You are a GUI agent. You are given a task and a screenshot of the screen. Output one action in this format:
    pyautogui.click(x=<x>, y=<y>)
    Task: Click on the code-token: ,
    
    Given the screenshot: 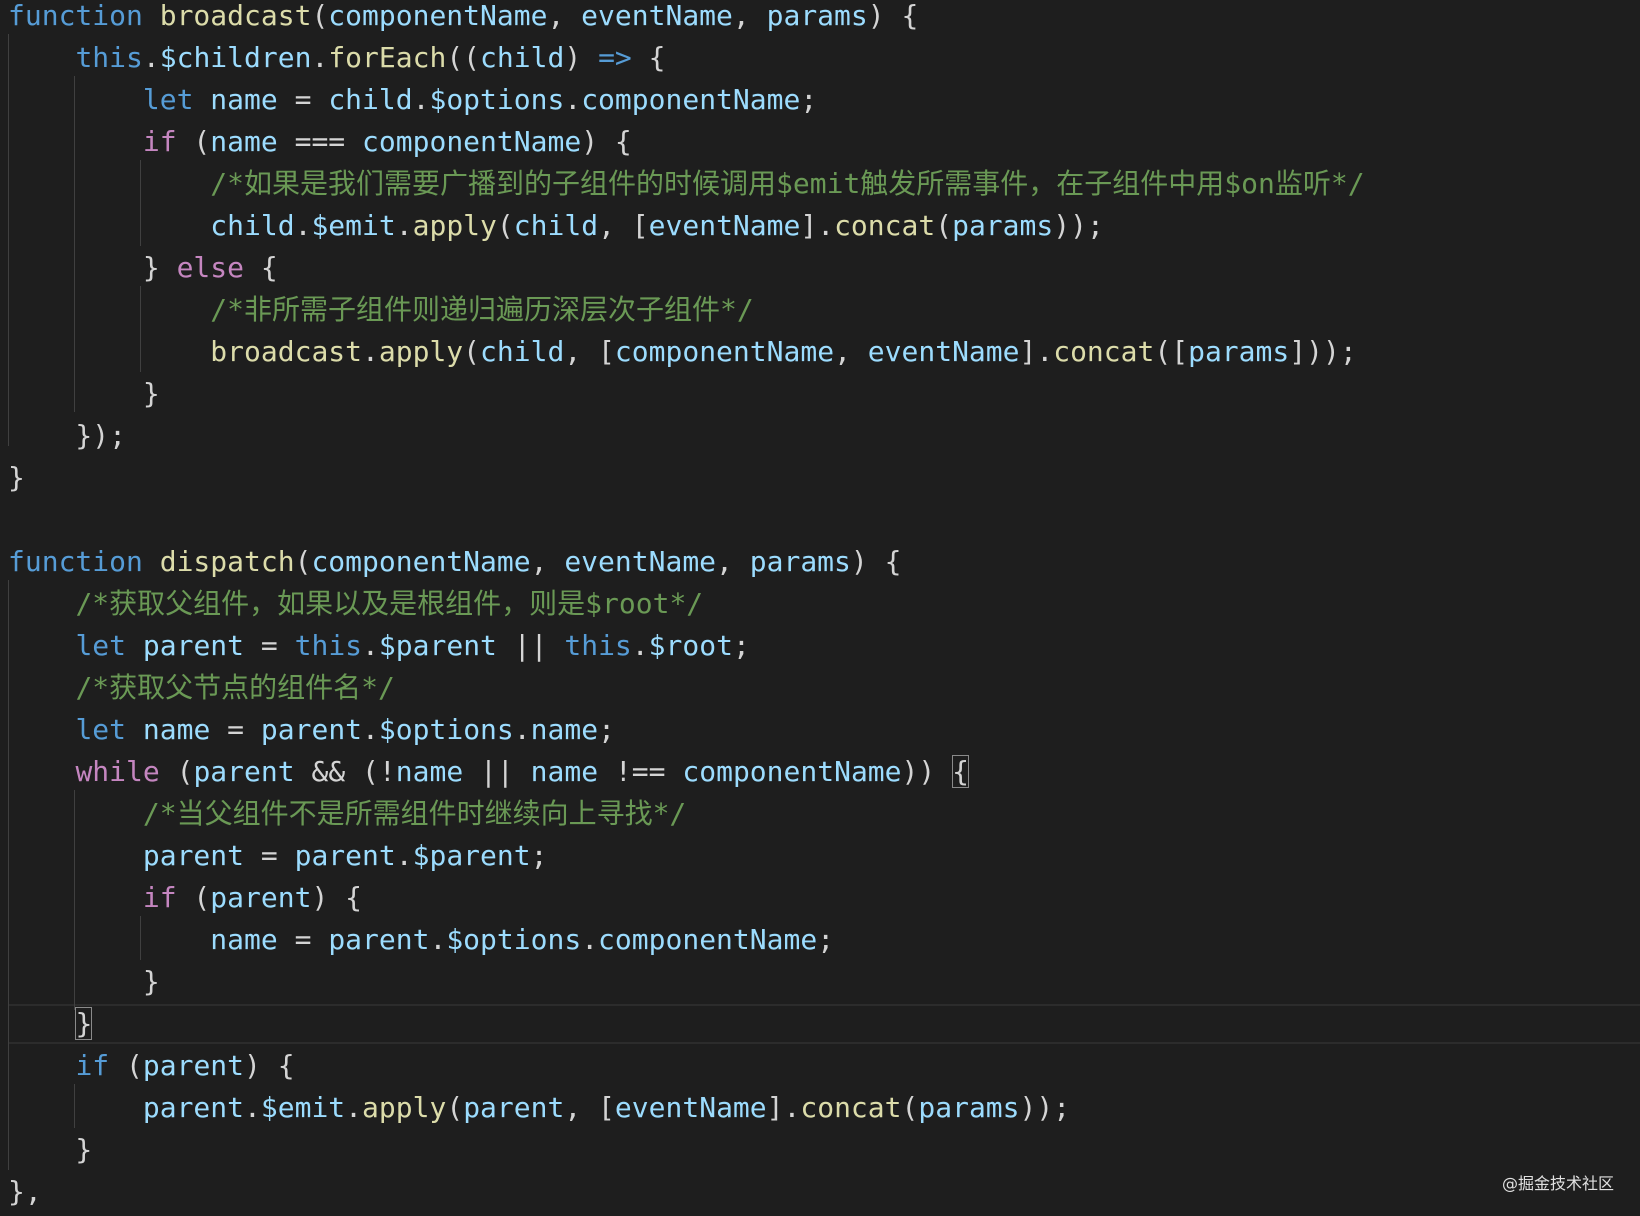 What is the action you would take?
    pyautogui.click(x=851, y=351)
    